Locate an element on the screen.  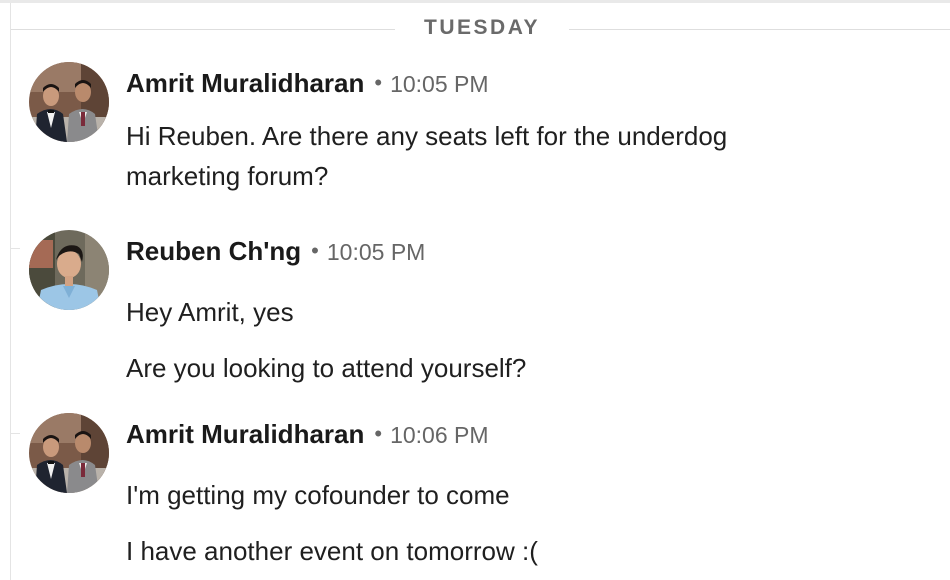
message-text: I'm getting my cofounder to come is located at coordinates (318, 495).